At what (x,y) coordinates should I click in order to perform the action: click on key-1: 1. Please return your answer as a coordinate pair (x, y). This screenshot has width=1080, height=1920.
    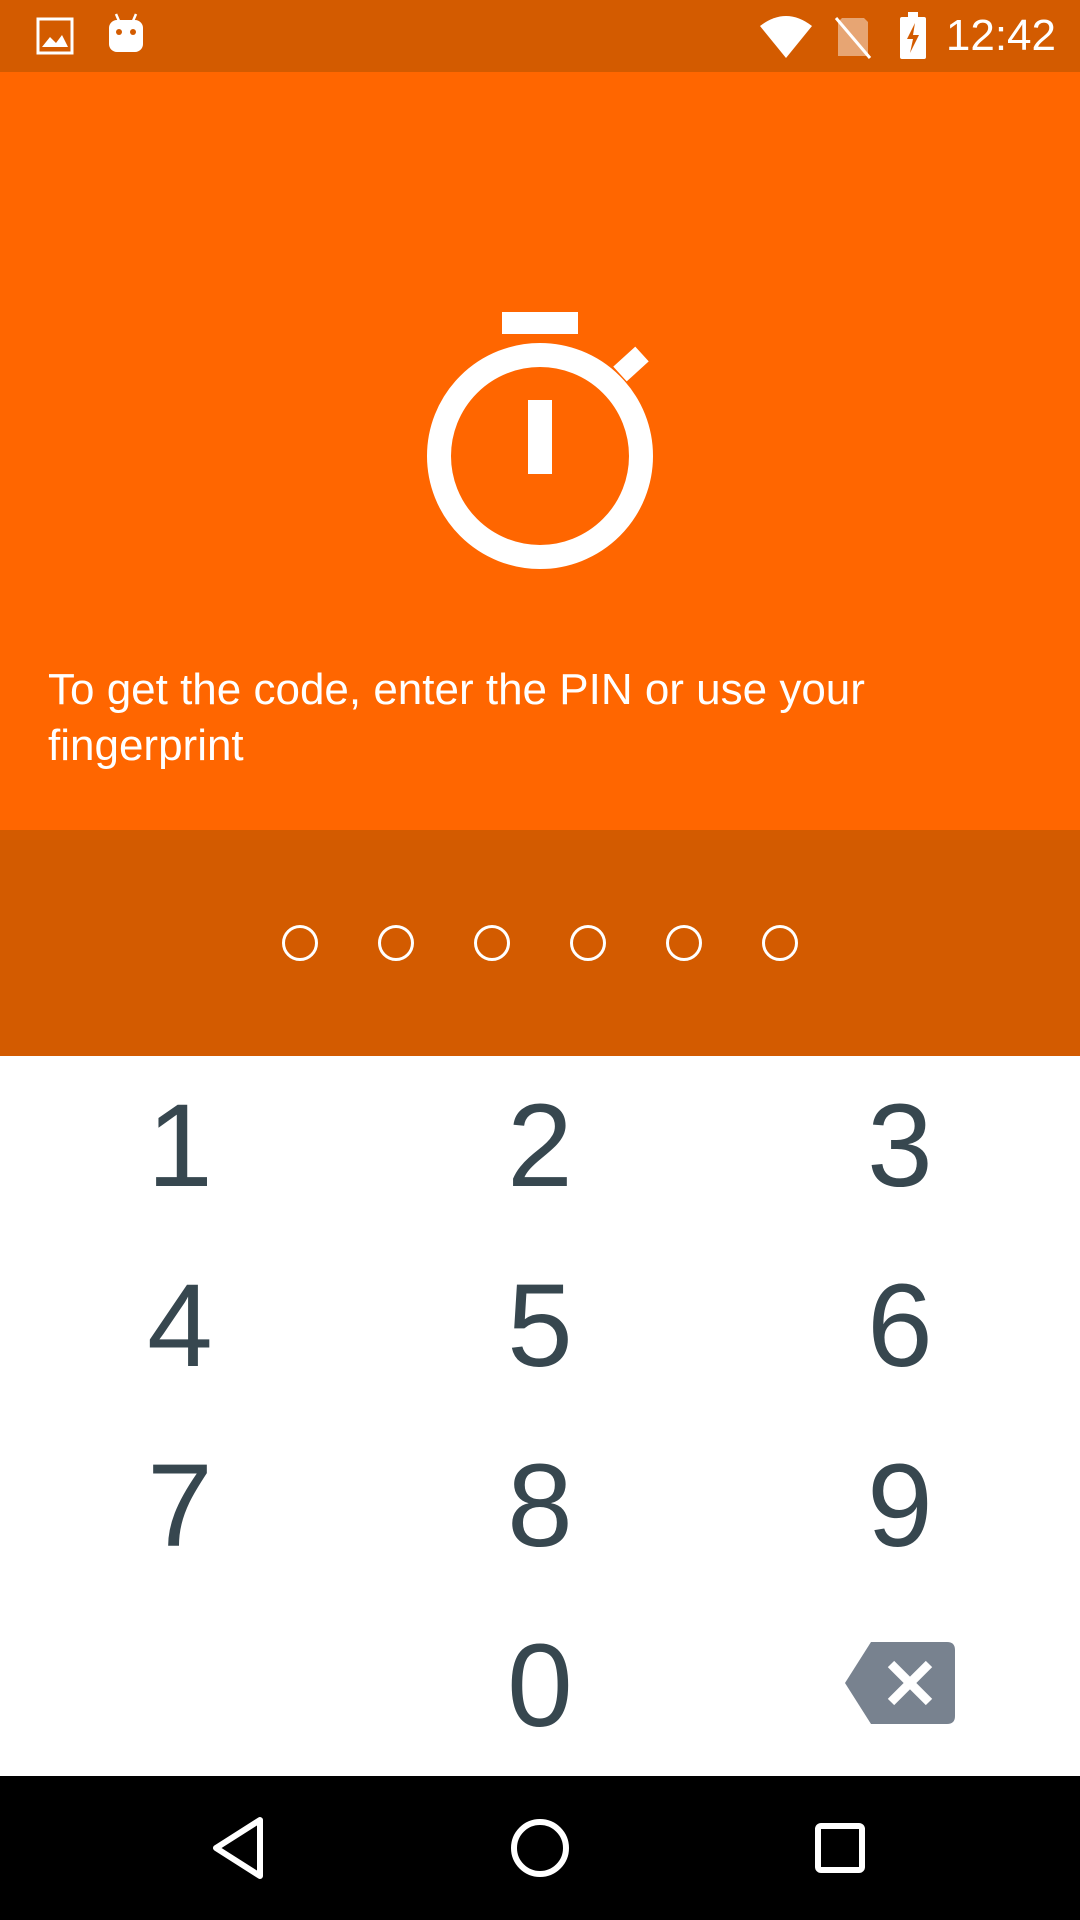
    Looking at the image, I should click on (180, 1146).